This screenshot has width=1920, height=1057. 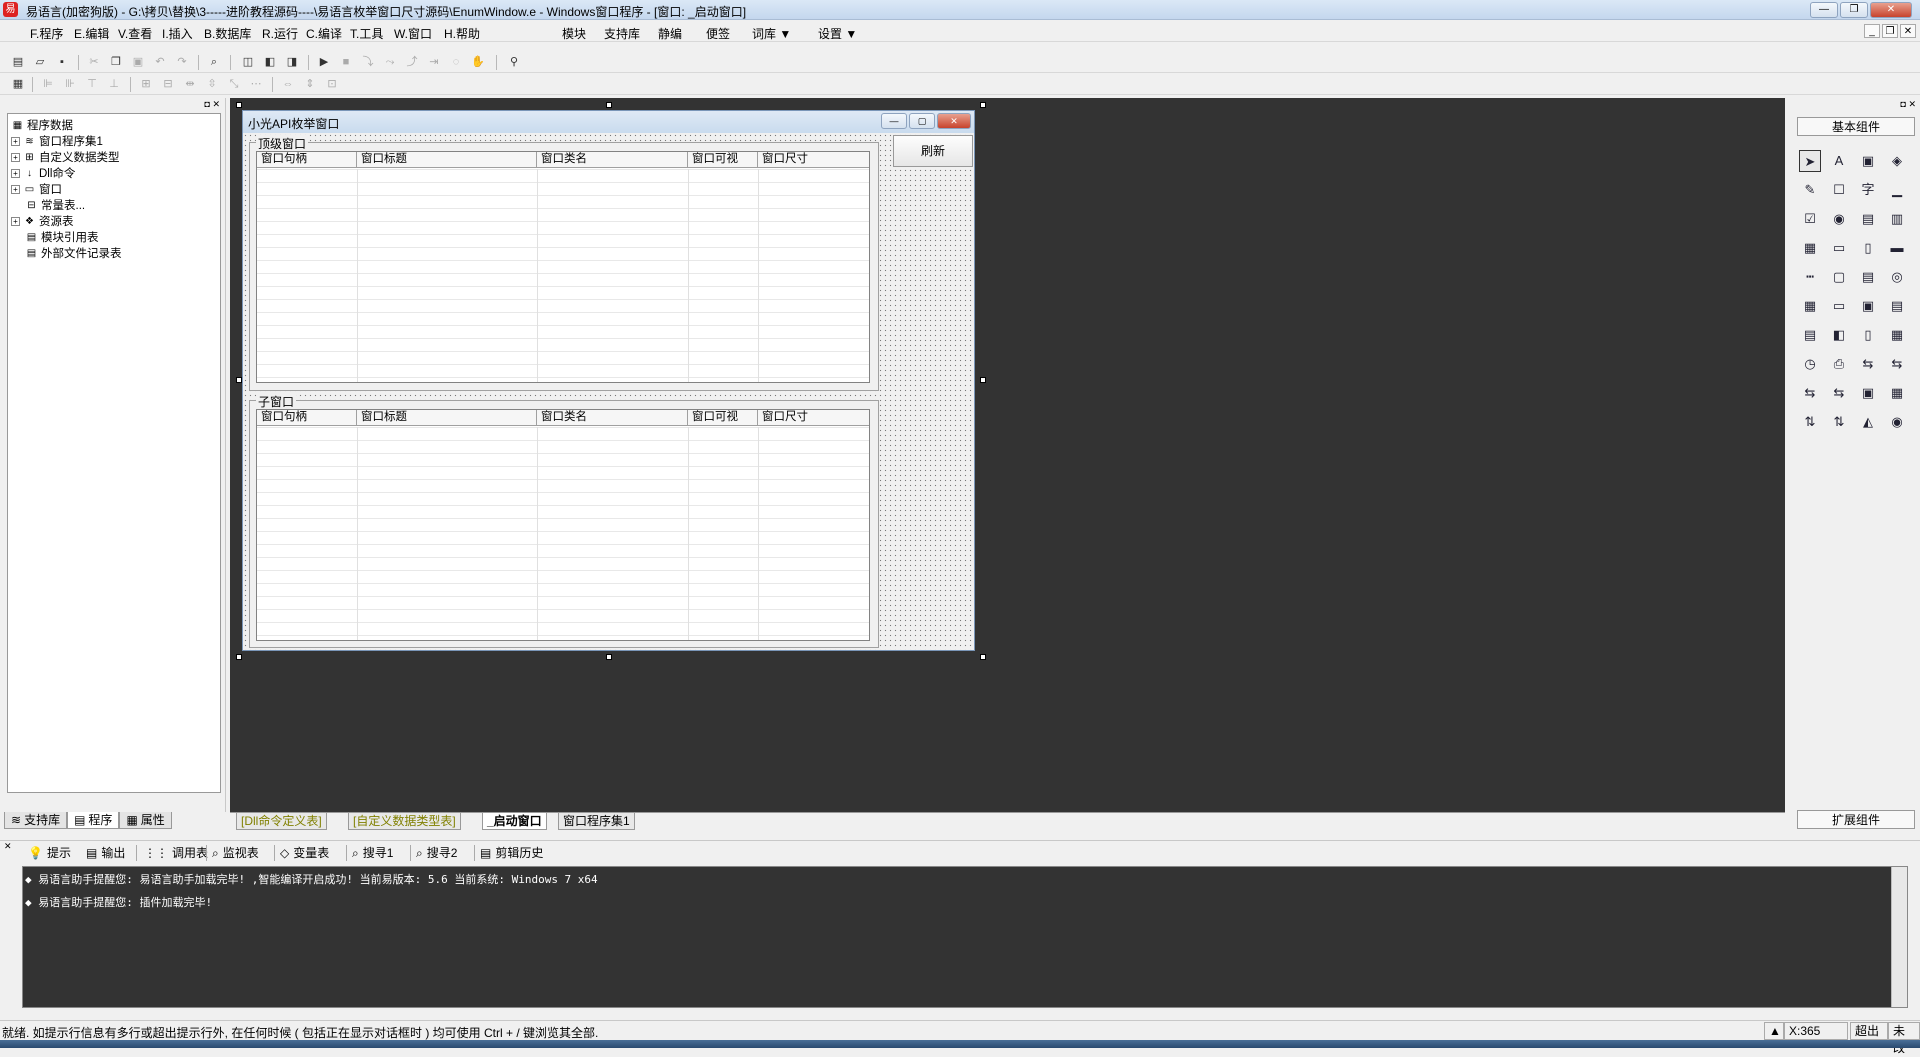 What do you see at coordinates (1839, 277) in the screenshot?
I see `component-palette-item-icon: ▢` at bounding box center [1839, 277].